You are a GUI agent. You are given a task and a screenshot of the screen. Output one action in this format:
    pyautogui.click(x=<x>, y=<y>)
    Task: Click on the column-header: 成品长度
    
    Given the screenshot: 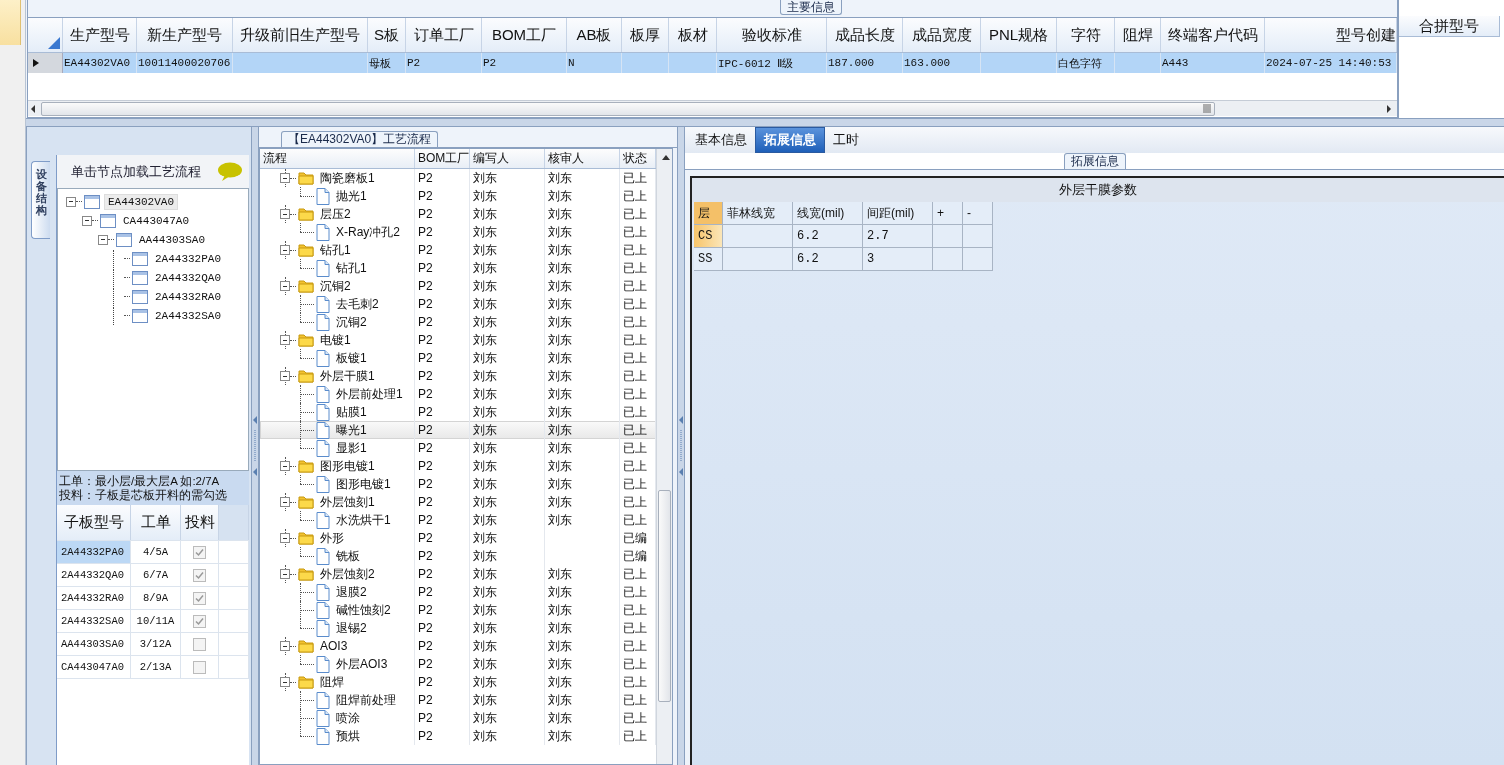 What is the action you would take?
    pyautogui.click(x=865, y=35)
    